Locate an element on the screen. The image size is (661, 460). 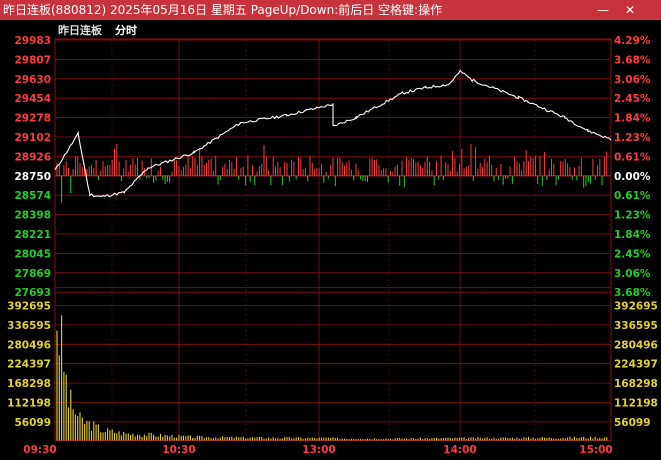
volume-tick-label: 336595 is located at coordinates (29, 326).